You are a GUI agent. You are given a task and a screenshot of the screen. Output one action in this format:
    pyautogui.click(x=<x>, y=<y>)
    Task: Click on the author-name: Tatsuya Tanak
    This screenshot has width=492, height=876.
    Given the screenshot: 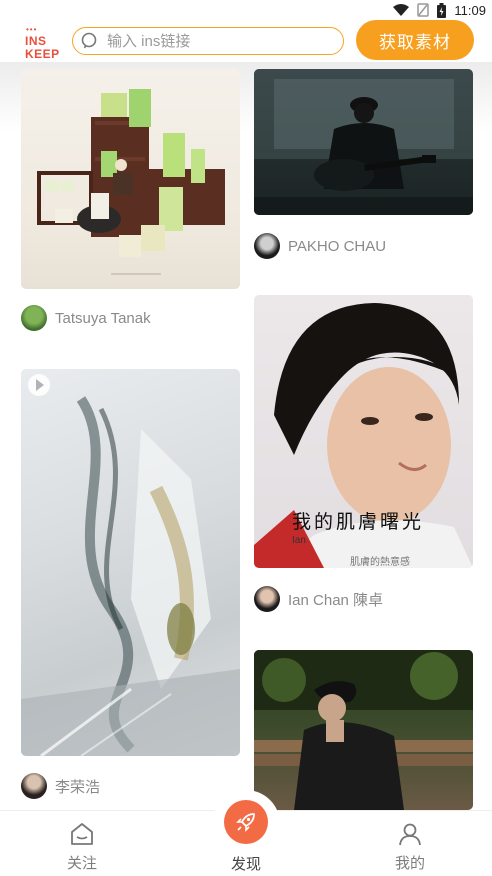 What is the action you would take?
    pyautogui.click(x=103, y=318)
    